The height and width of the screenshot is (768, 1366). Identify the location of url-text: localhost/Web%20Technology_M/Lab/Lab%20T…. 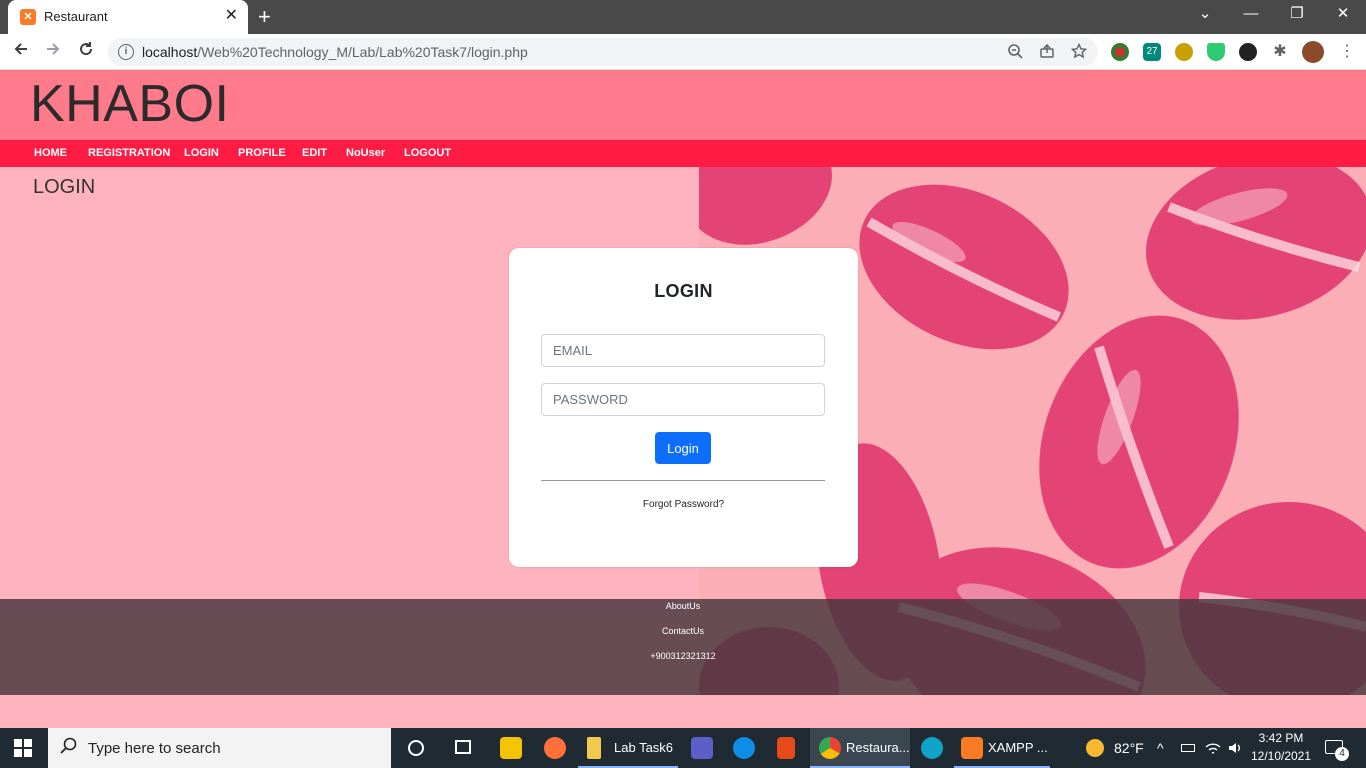
(335, 52).